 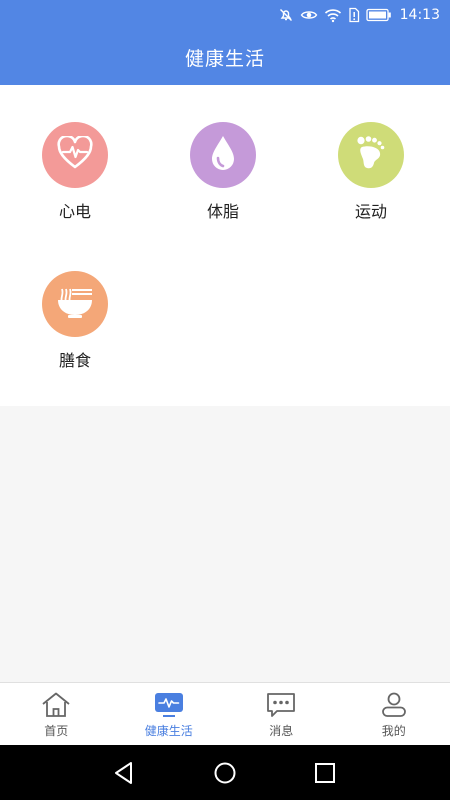 What do you see at coordinates (393, 731) in the screenshot?
I see `tab-profile-label: 我的` at bounding box center [393, 731].